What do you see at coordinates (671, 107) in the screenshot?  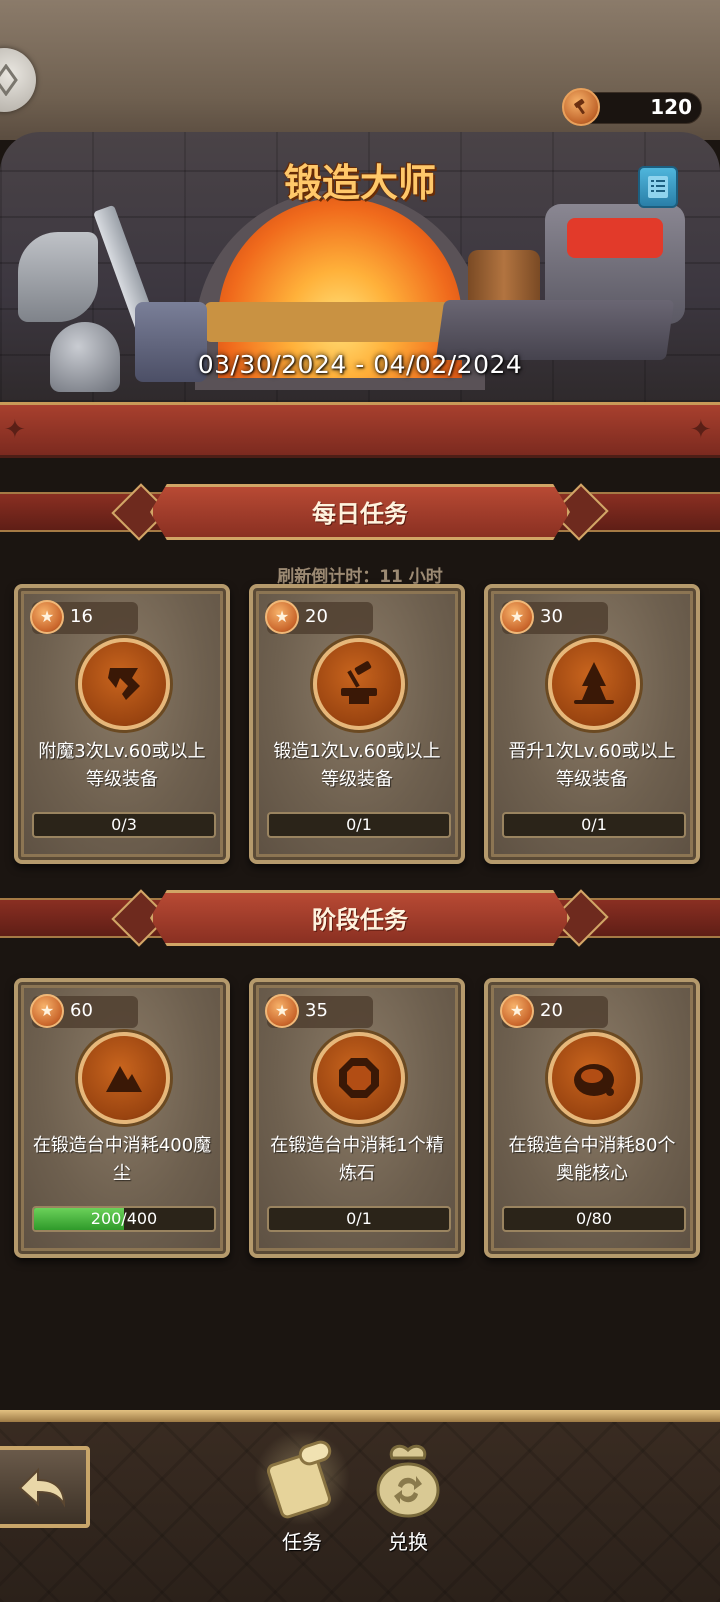 I see `currency-value: 120` at bounding box center [671, 107].